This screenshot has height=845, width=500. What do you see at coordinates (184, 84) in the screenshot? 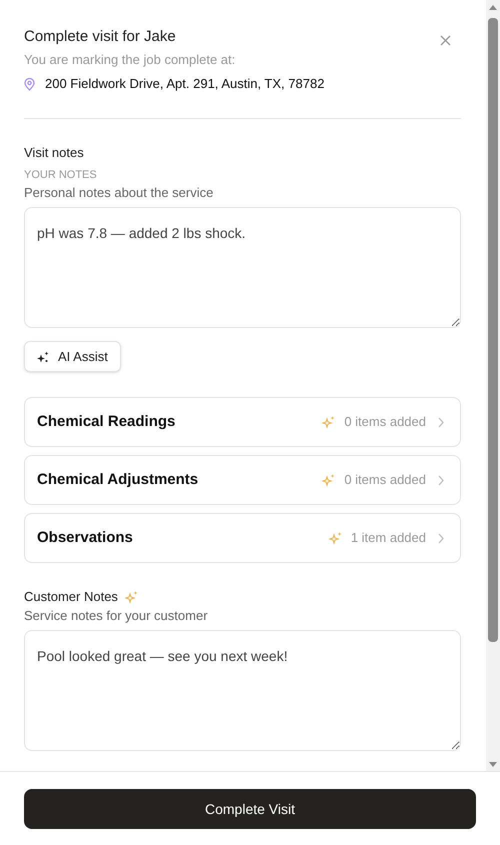
I see `address: 200 Fieldwork Drive, Apt. 291, Austin, TX, 78782` at bounding box center [184, 84].